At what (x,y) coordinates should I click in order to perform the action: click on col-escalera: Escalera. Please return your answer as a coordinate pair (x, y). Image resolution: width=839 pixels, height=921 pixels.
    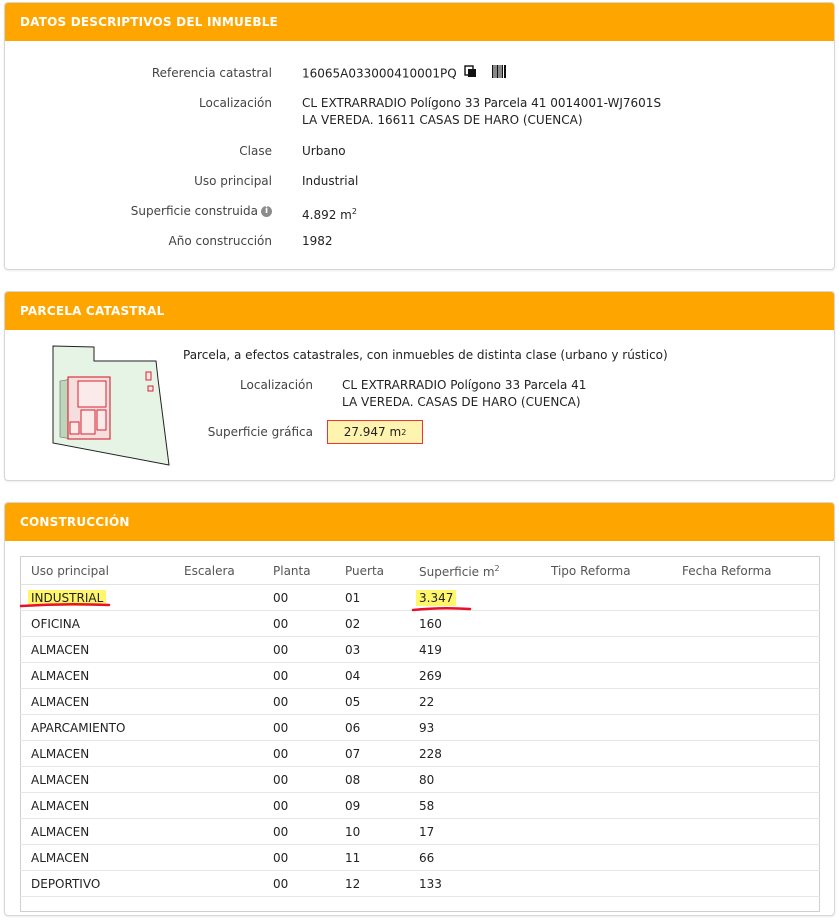
    Looking at the image, I should click on (217, 571).